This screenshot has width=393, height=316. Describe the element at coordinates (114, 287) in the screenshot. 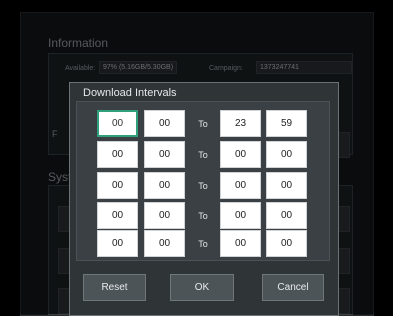

I see `reset-button: Reset` at that location.